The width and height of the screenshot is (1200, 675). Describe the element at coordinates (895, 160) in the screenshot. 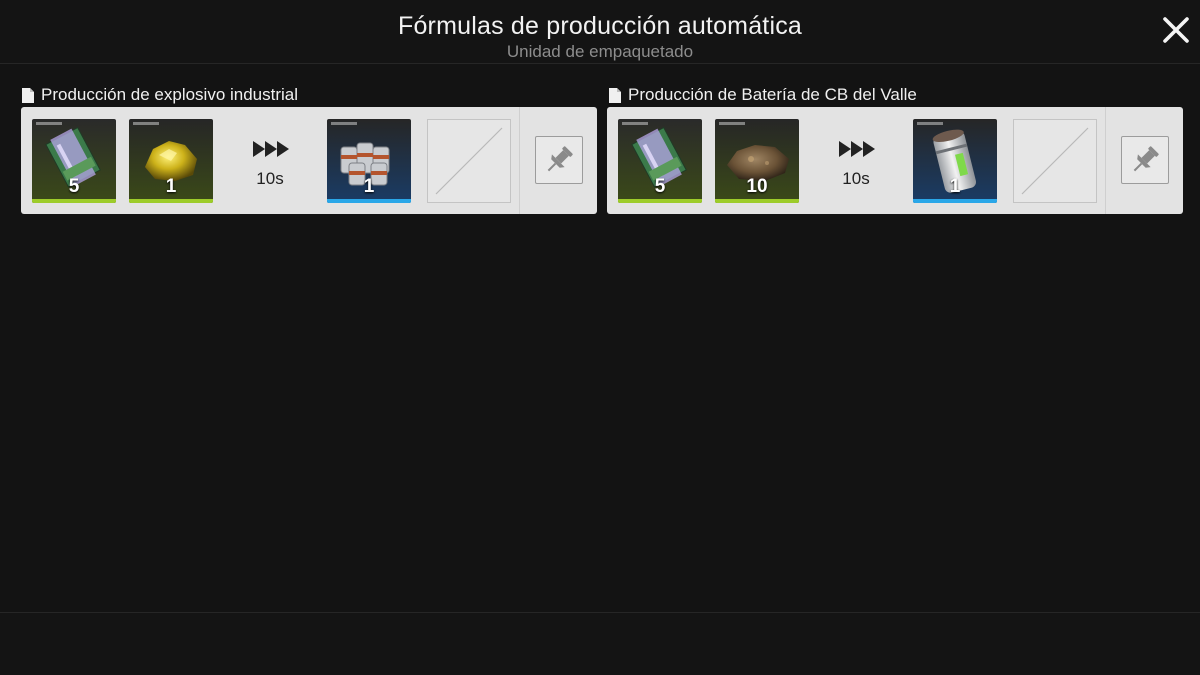

I see `formula-card: 5 10 10s 1` at that location.